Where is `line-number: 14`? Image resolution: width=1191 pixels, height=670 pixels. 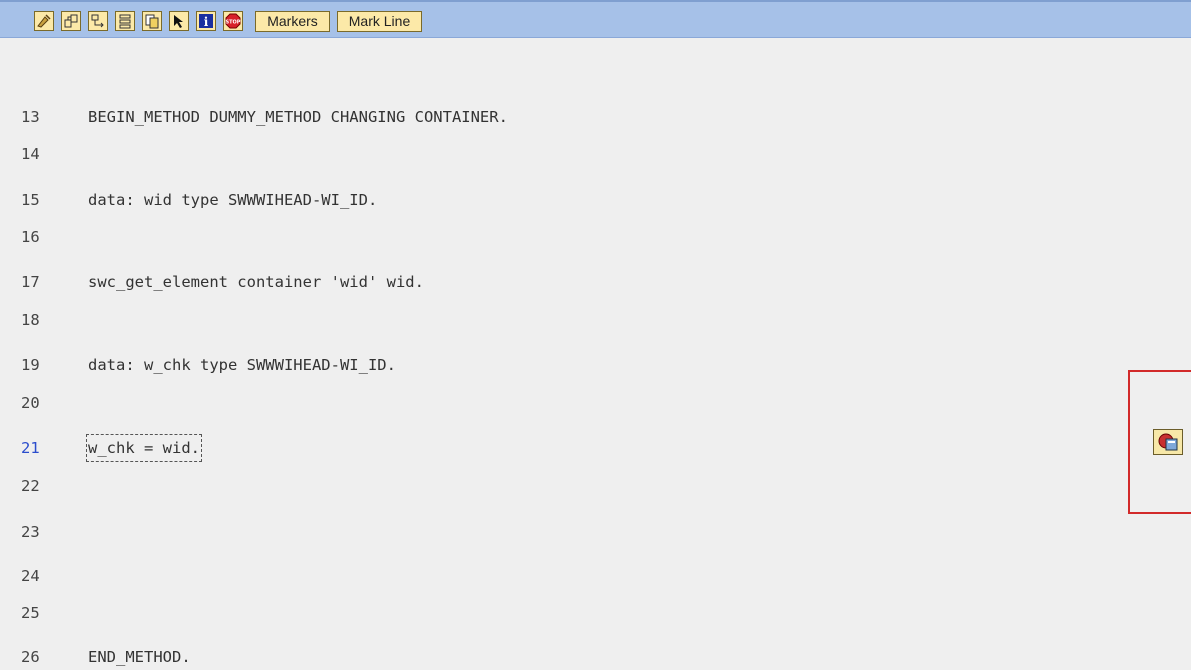 line-number: 14 is located at coordinates (30, 154).